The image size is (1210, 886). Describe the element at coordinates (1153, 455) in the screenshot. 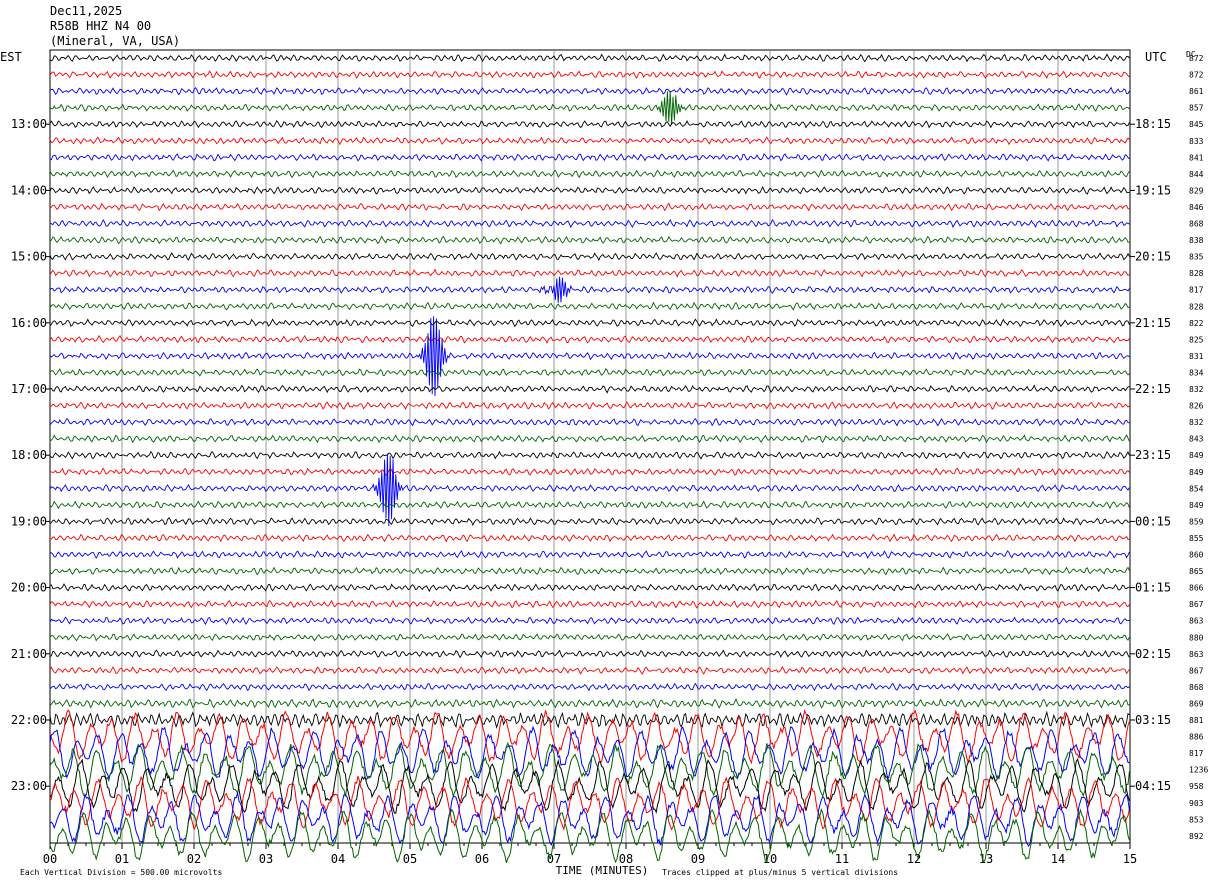

I see `right-hour-label: 23:15` at that location.